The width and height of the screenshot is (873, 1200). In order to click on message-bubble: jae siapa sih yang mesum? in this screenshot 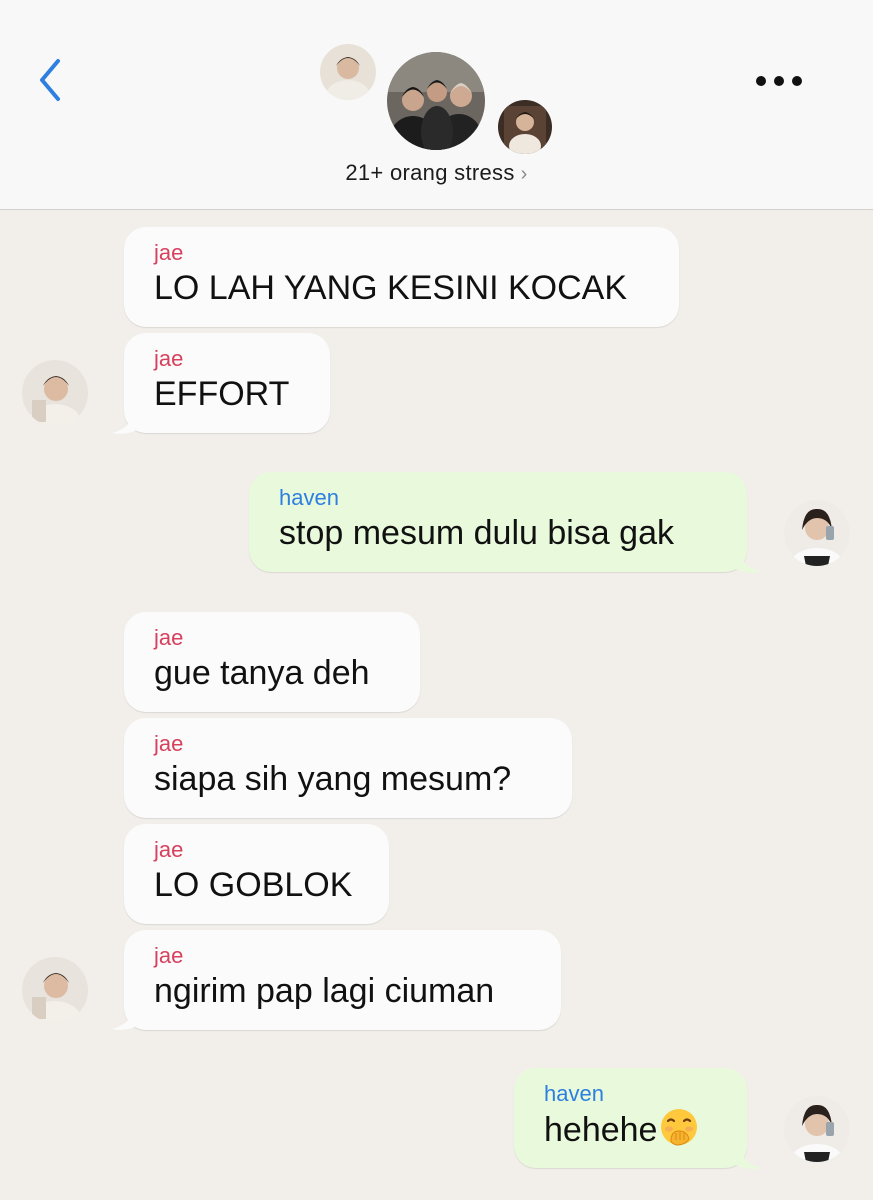, I will do `click(348, 768)`.